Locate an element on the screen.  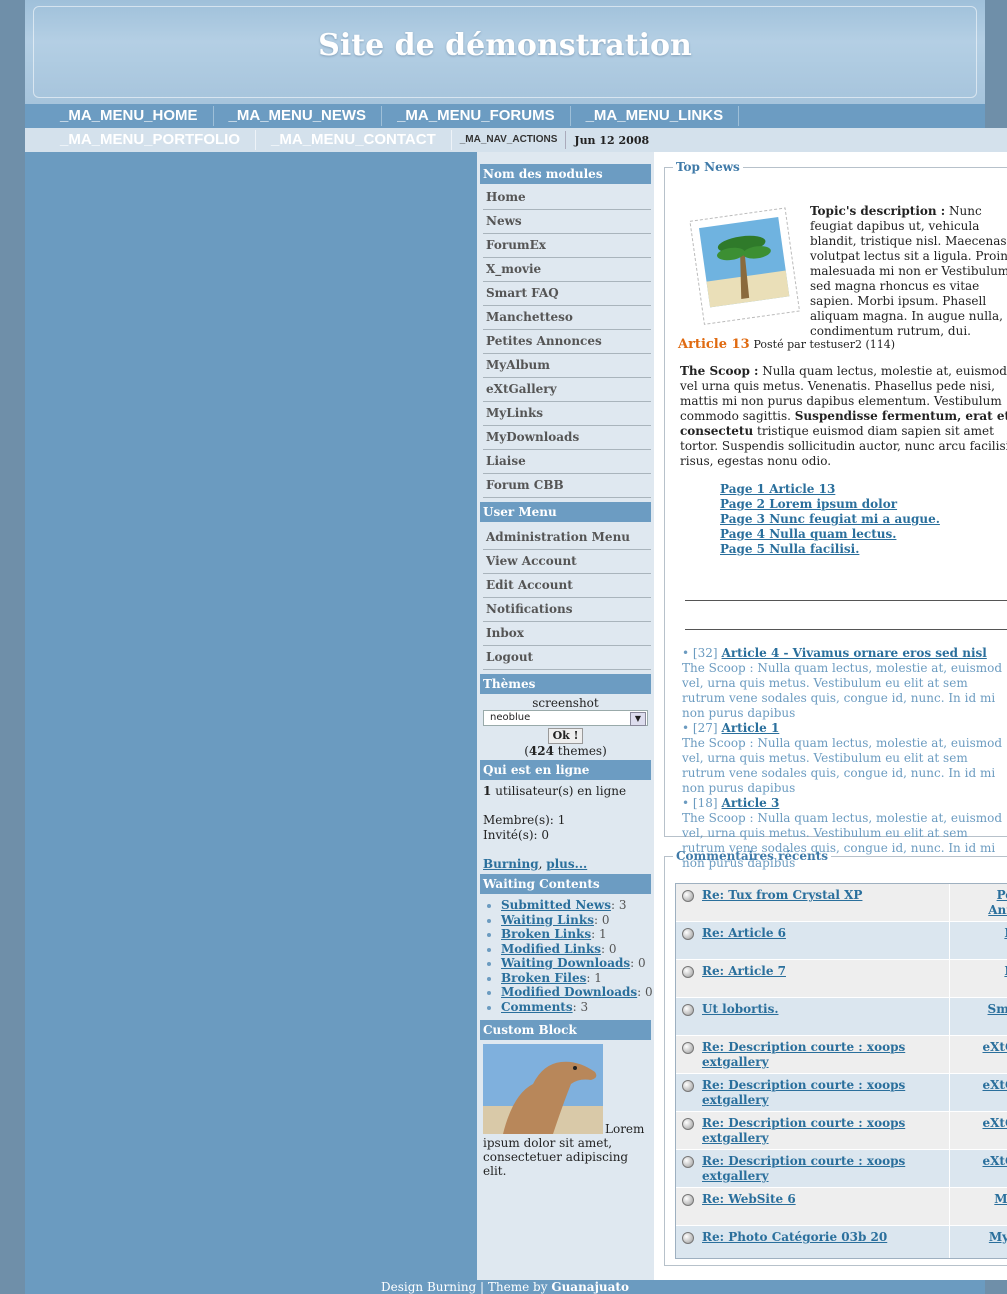
article-page-link: Page 1 Article 13 is located at coordinates (777, 489).